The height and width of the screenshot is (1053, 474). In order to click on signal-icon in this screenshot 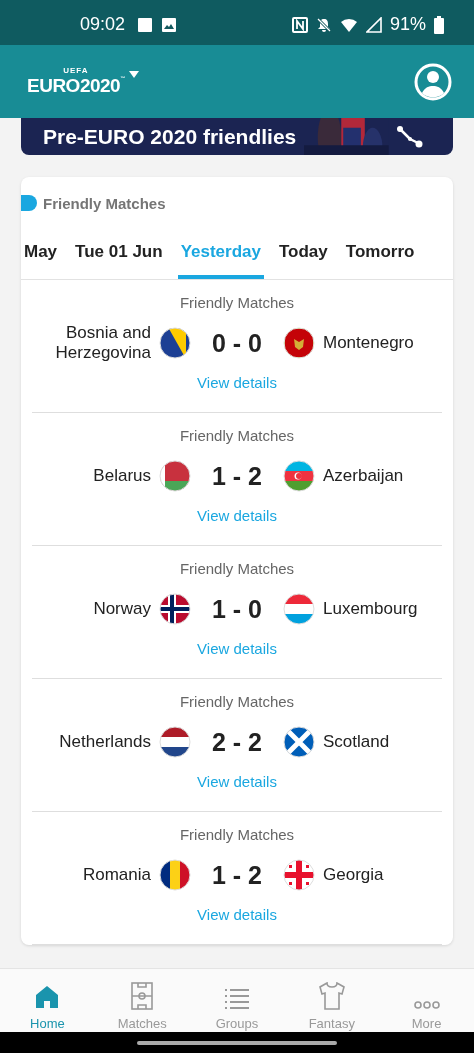, I will do `click(373, 24)`.